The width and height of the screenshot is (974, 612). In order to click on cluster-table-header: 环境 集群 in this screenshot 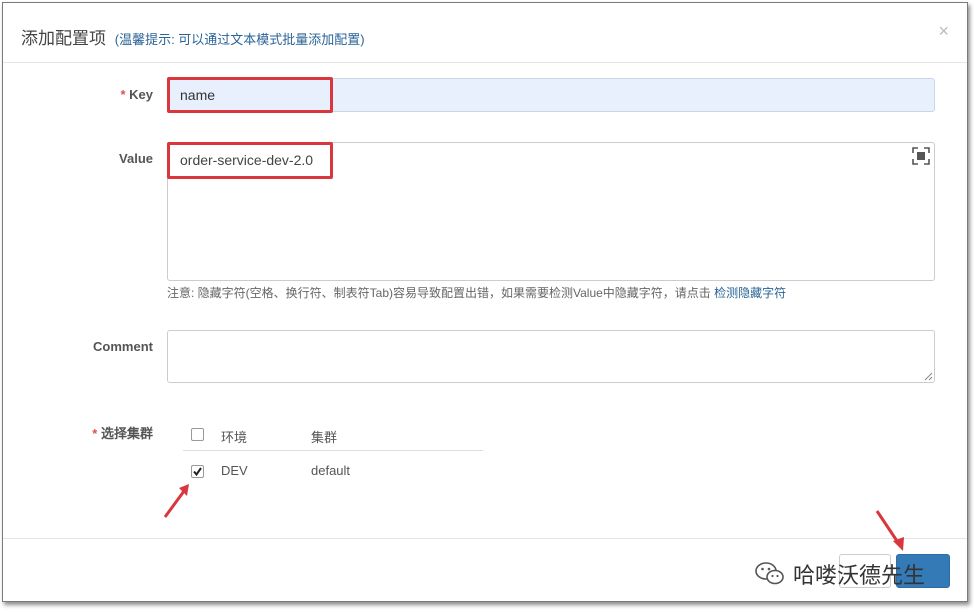, I will do `click(333, 435)`.